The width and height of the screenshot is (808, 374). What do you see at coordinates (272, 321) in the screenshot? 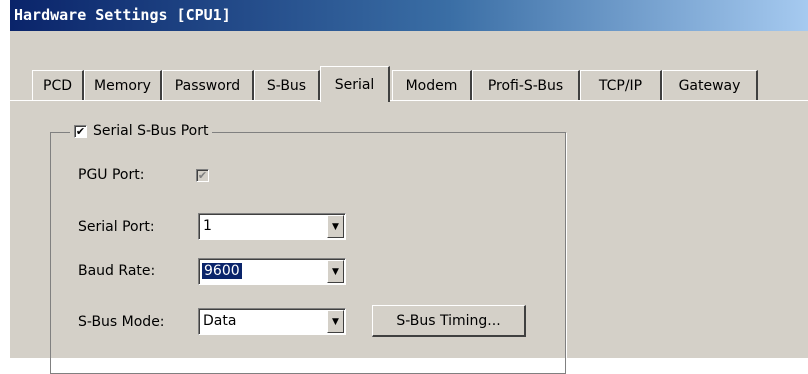
I see `s-bus-mode-select: Data ▼` at bounding box center [272, 321].